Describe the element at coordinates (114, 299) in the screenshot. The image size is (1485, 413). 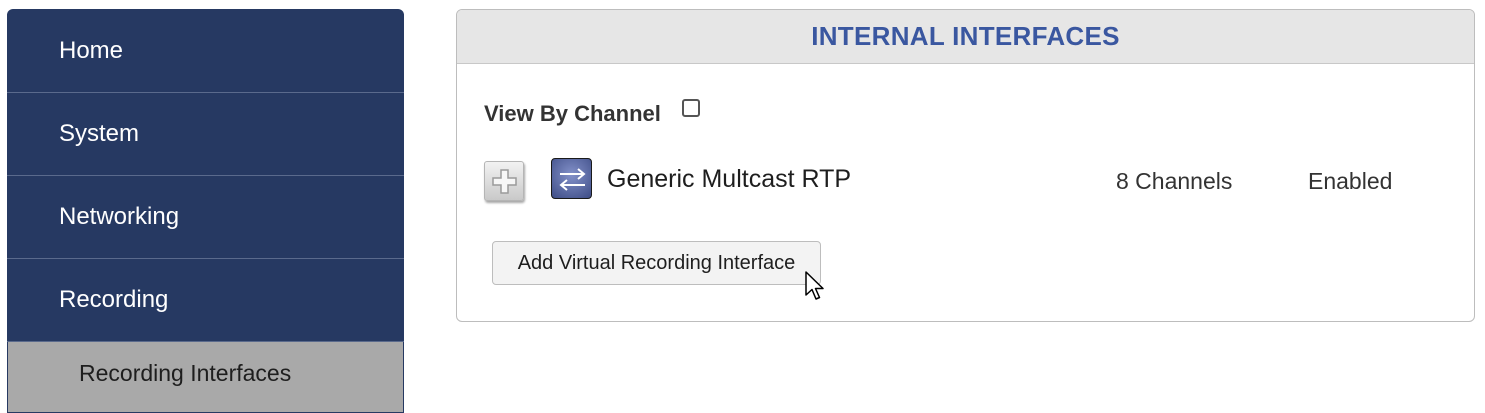
I see `sidebar-item-label: Recording` at that location.